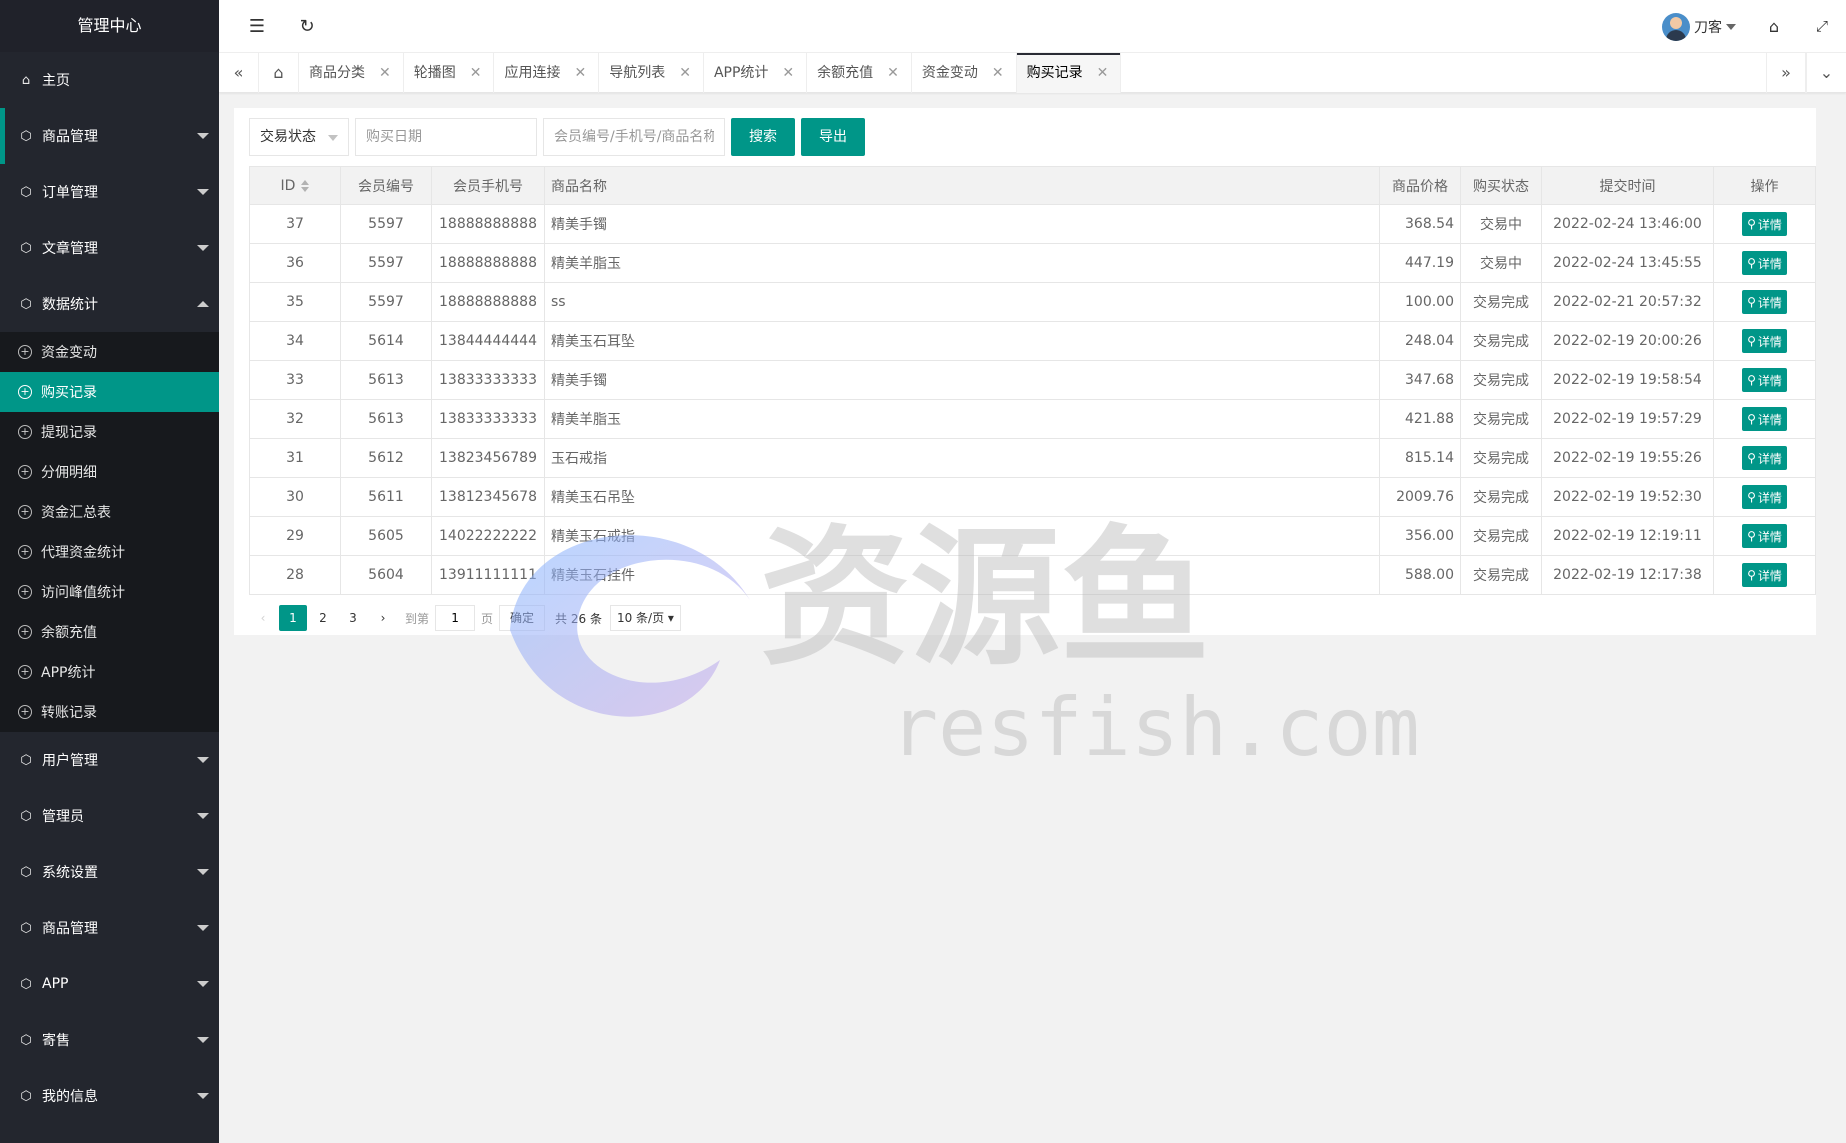 This screenshot has width=1846, height=1143. I want to click on tab-recharge: 余额充值 ✕, so click(859, 73).